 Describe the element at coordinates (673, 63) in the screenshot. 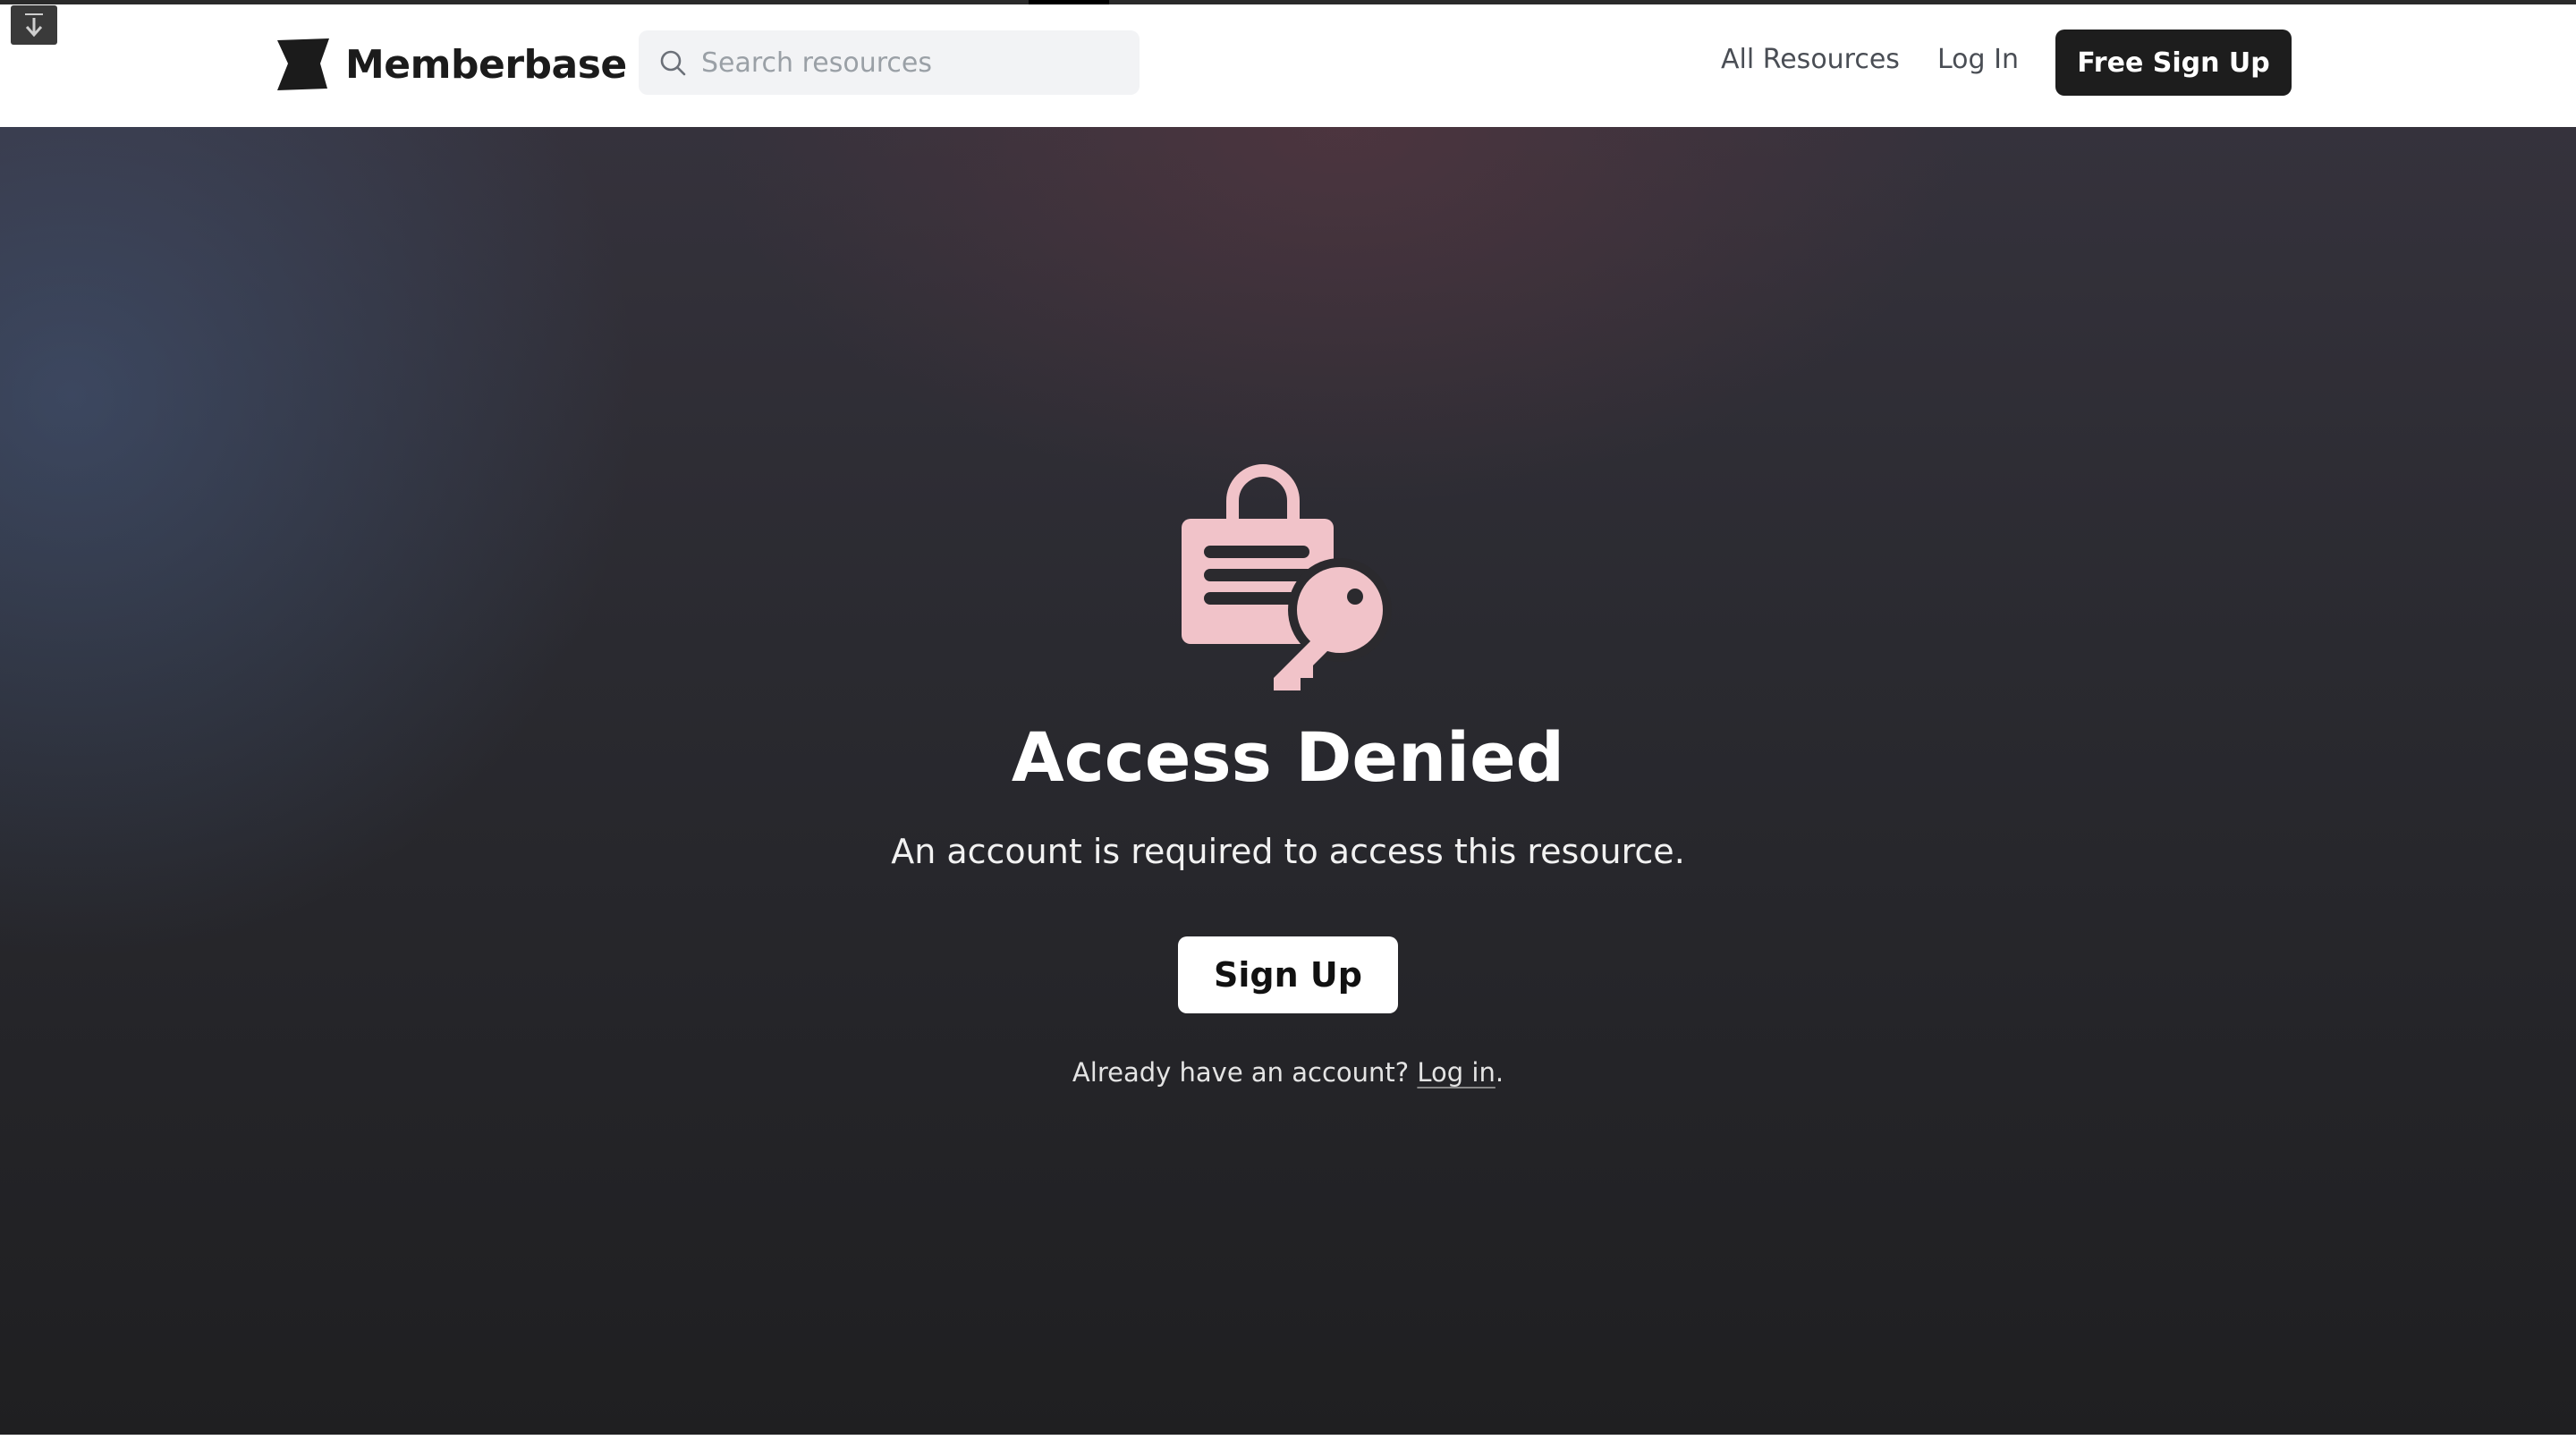

I see `search-icon` at that location.